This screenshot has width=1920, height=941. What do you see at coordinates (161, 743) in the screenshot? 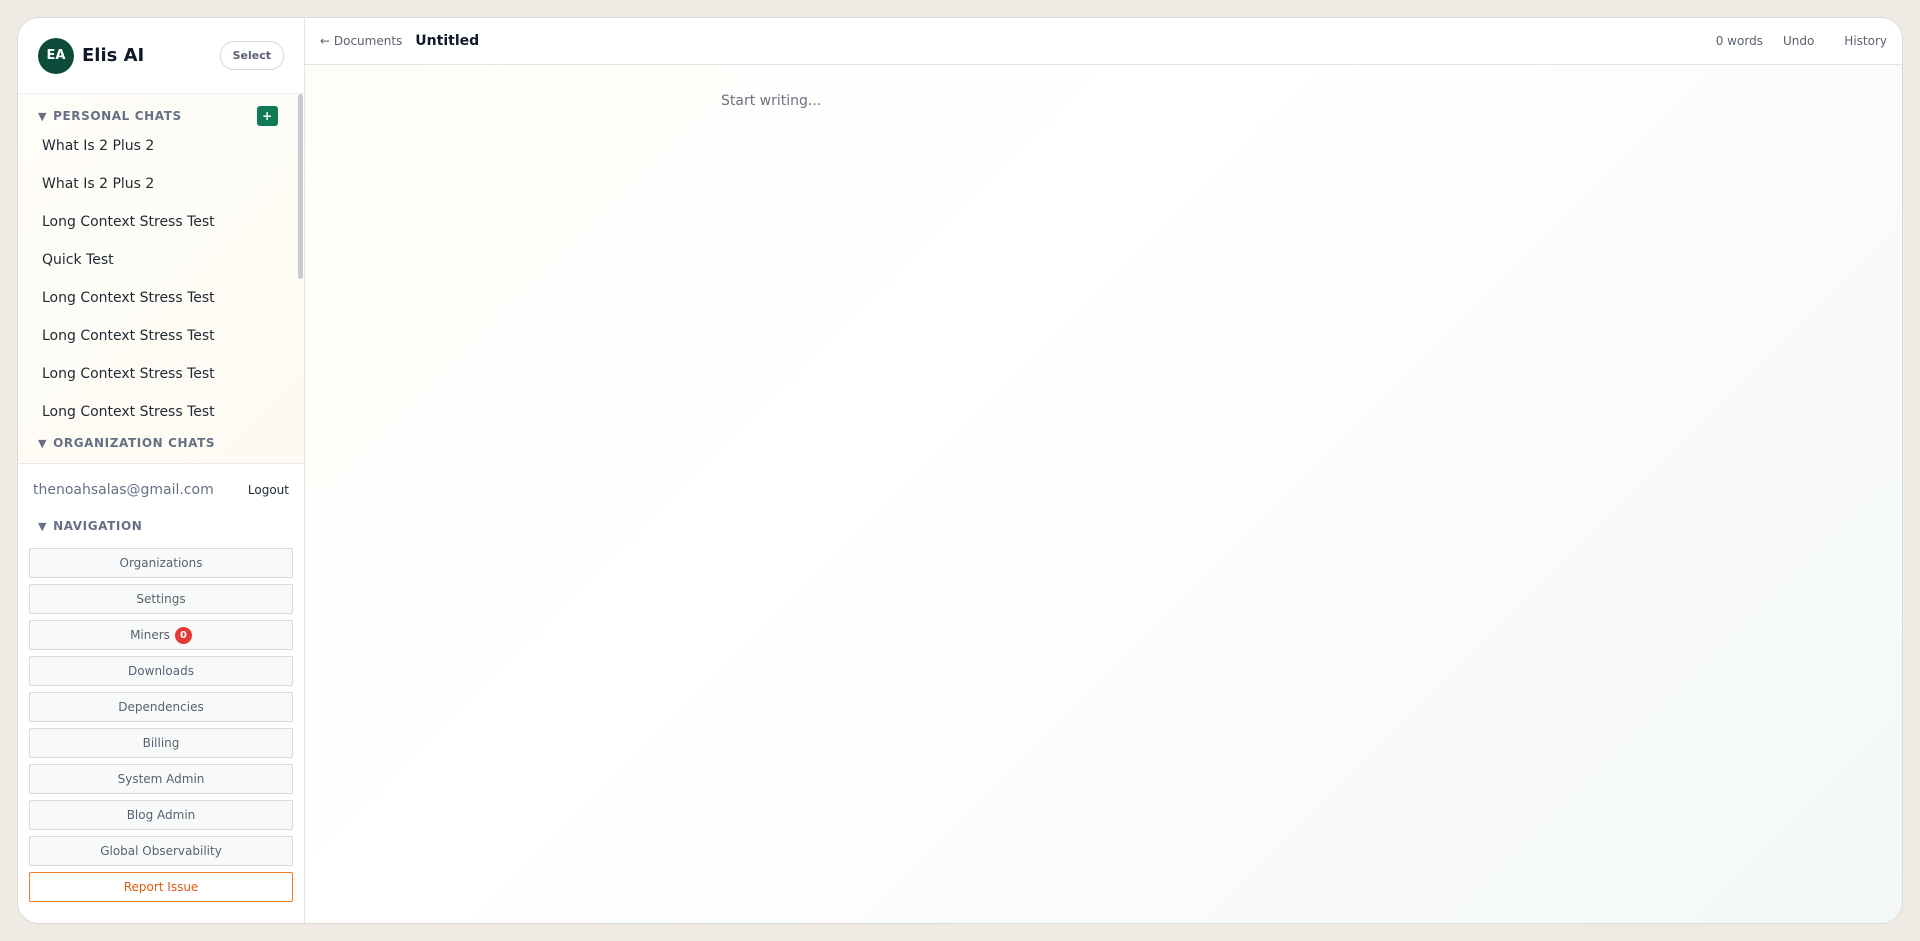
I see `nav-billing-button: Billing` at bounding box center [161, 743].